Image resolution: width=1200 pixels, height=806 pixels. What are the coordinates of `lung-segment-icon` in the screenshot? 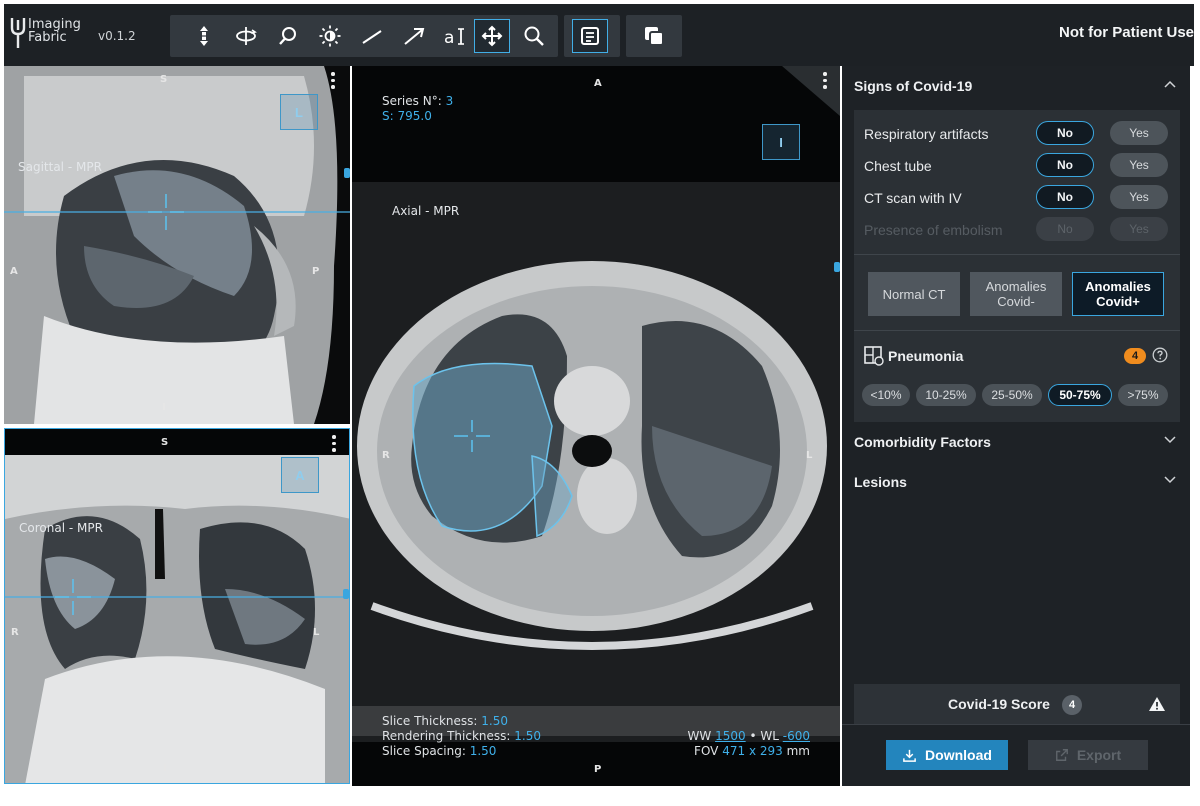 It's located at (874, 356).